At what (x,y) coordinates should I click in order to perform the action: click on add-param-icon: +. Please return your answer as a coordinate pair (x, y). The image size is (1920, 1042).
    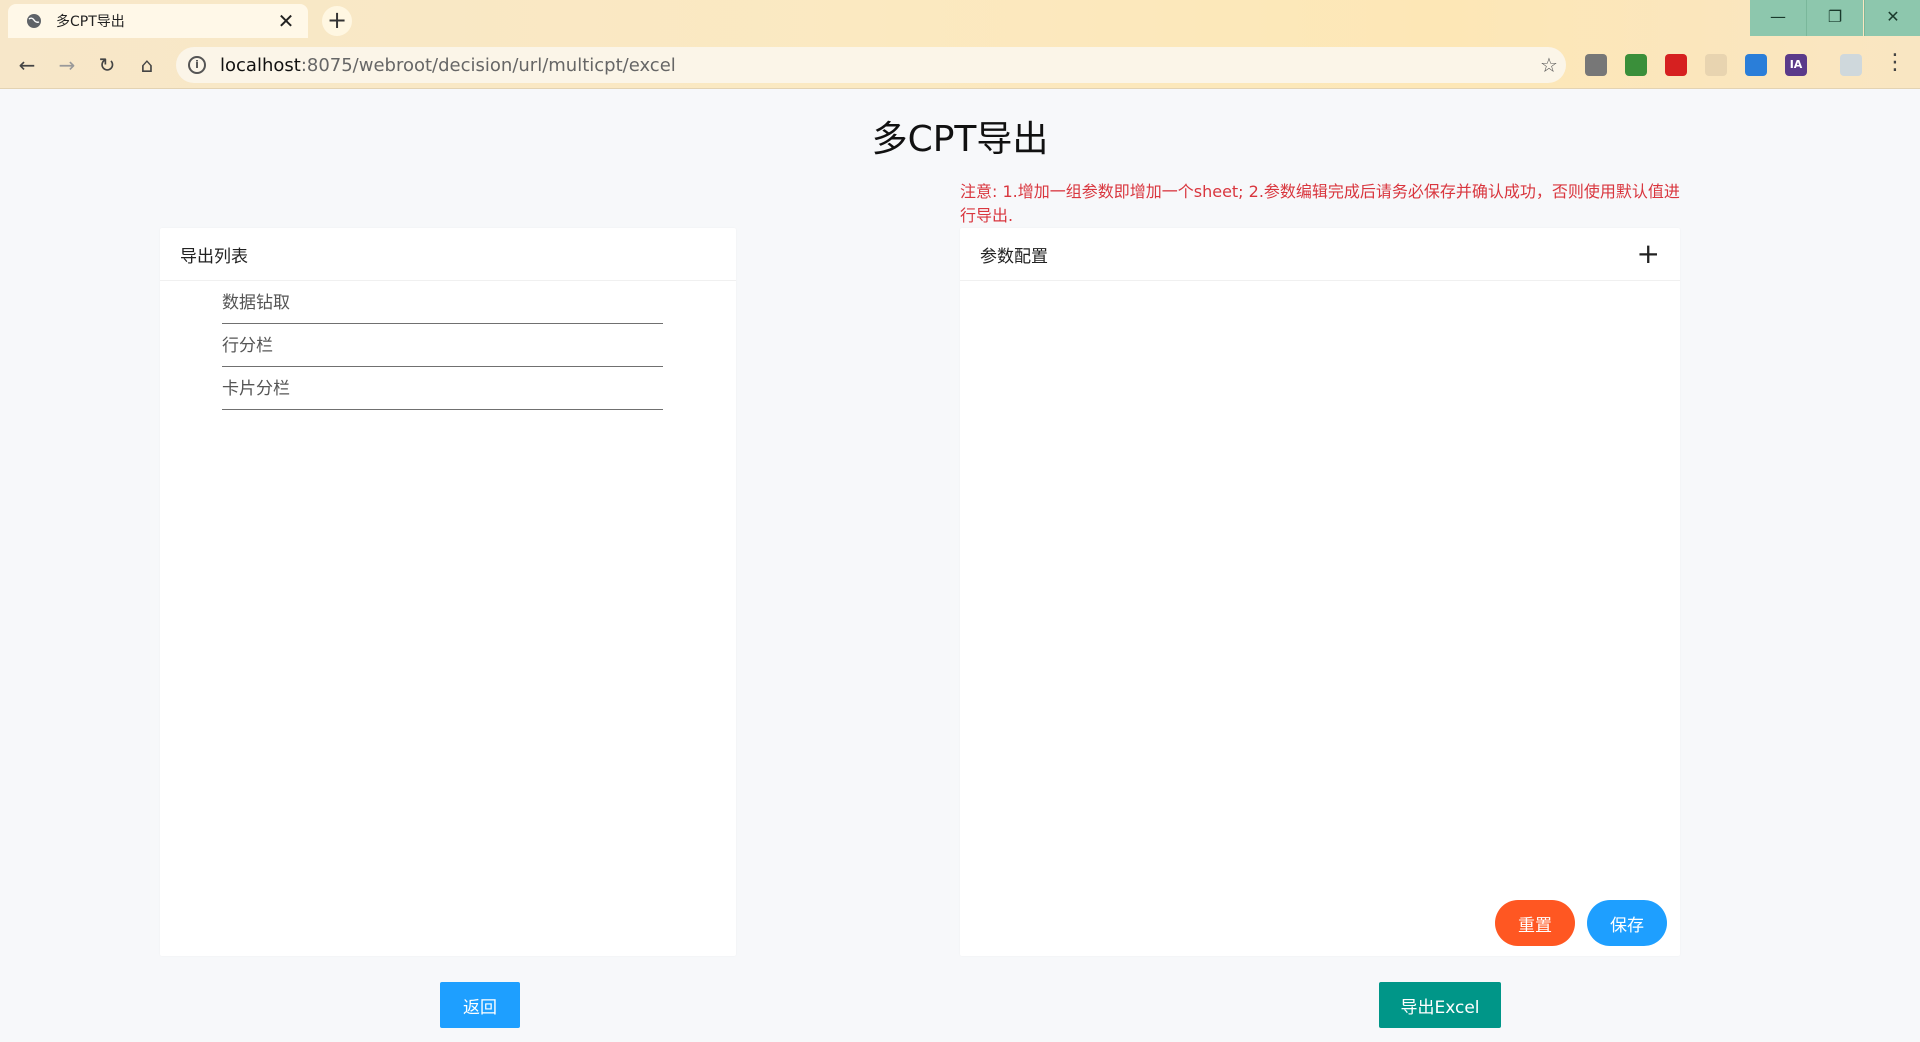
    Looking at the image, I should click on (1648, 254).